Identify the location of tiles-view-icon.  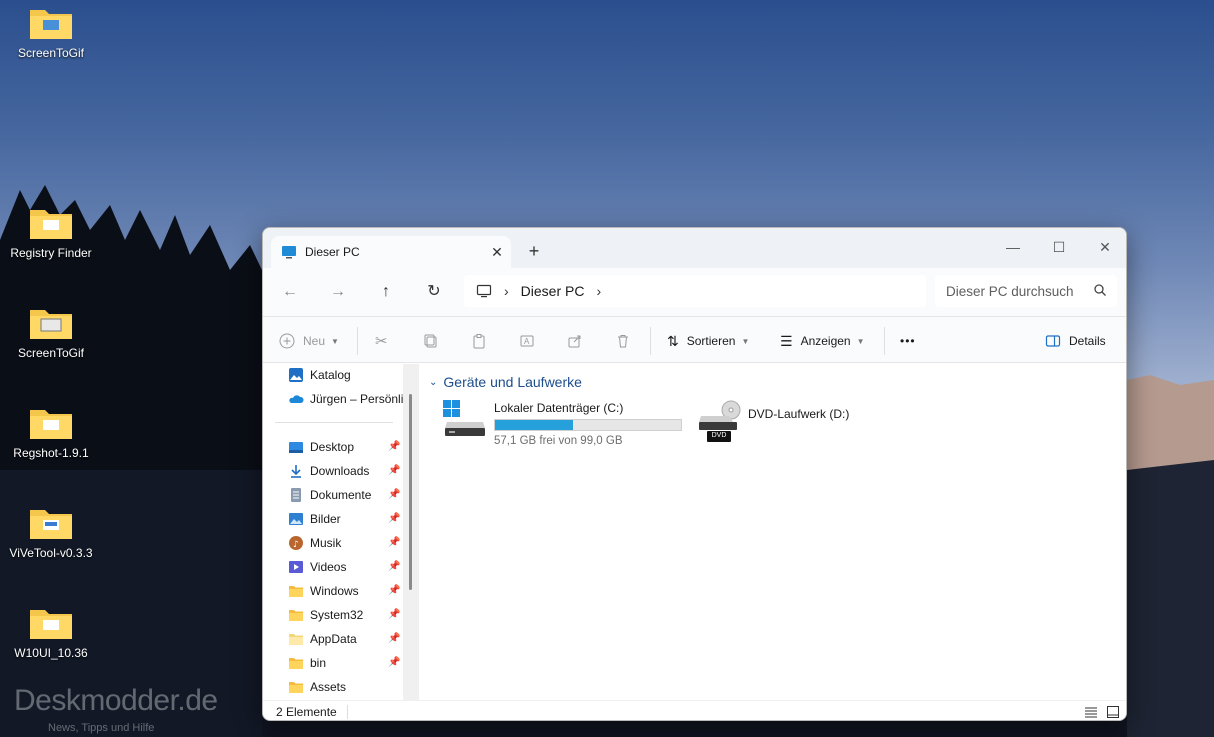
(1113, 712).